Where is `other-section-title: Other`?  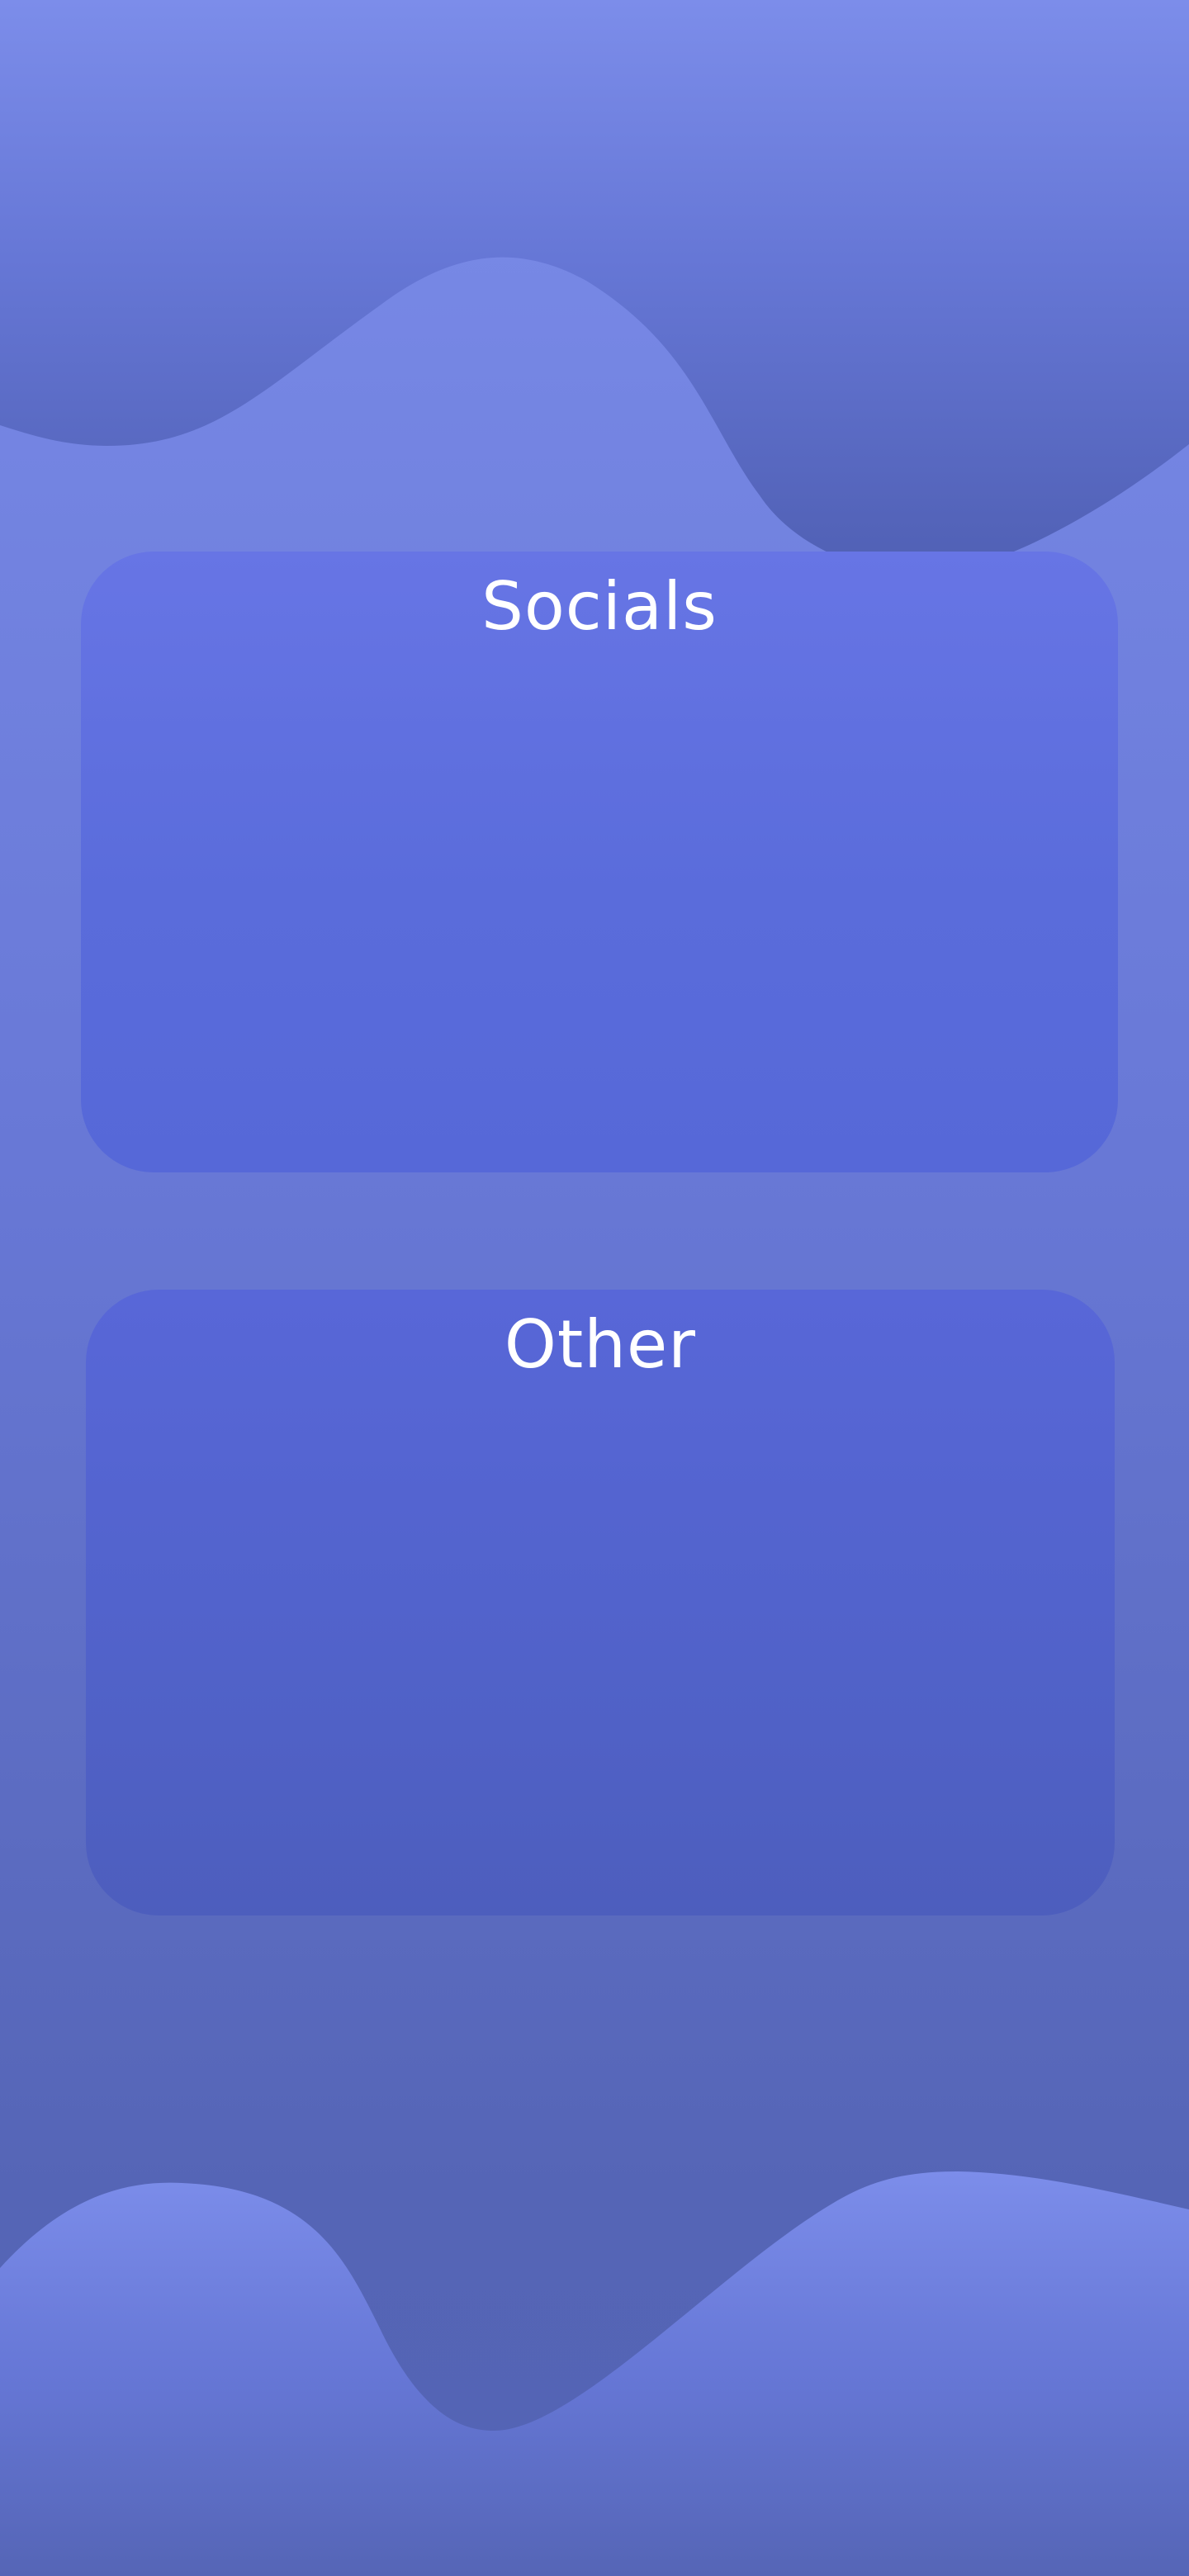
other-section-title: Other is located at coordinates (600, 1344).